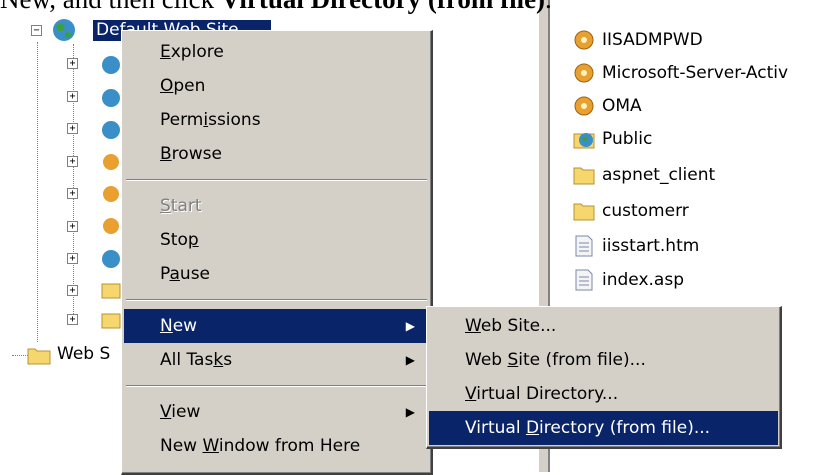 The height and width of the screenshot is (475, 827). I want to click on globe-folder-icon, so click(584, 141).